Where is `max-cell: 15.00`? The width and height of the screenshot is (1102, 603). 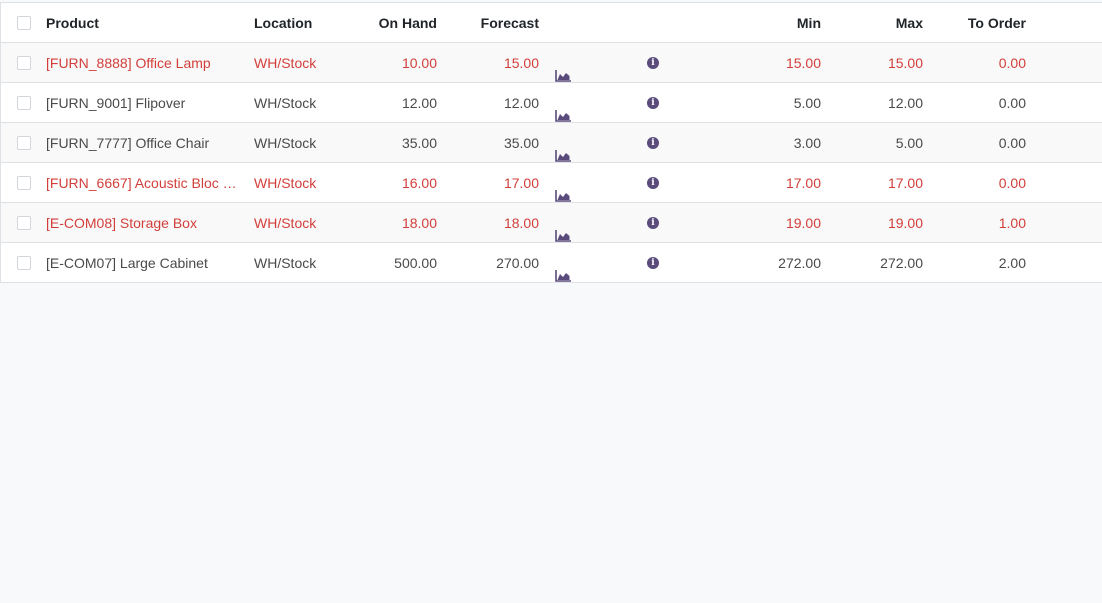 max-cell: 15.00 is located at coordinates (873, 63).